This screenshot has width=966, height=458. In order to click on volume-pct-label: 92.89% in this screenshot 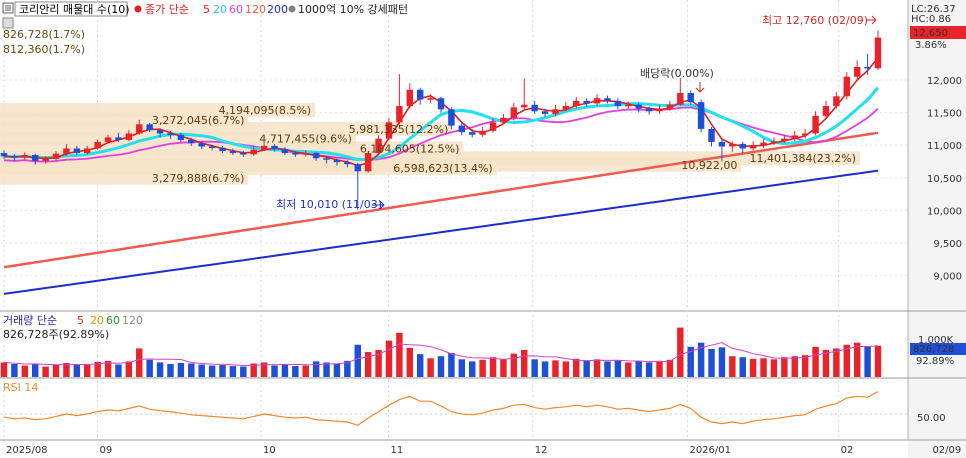, I will do `click(935, 361)`.